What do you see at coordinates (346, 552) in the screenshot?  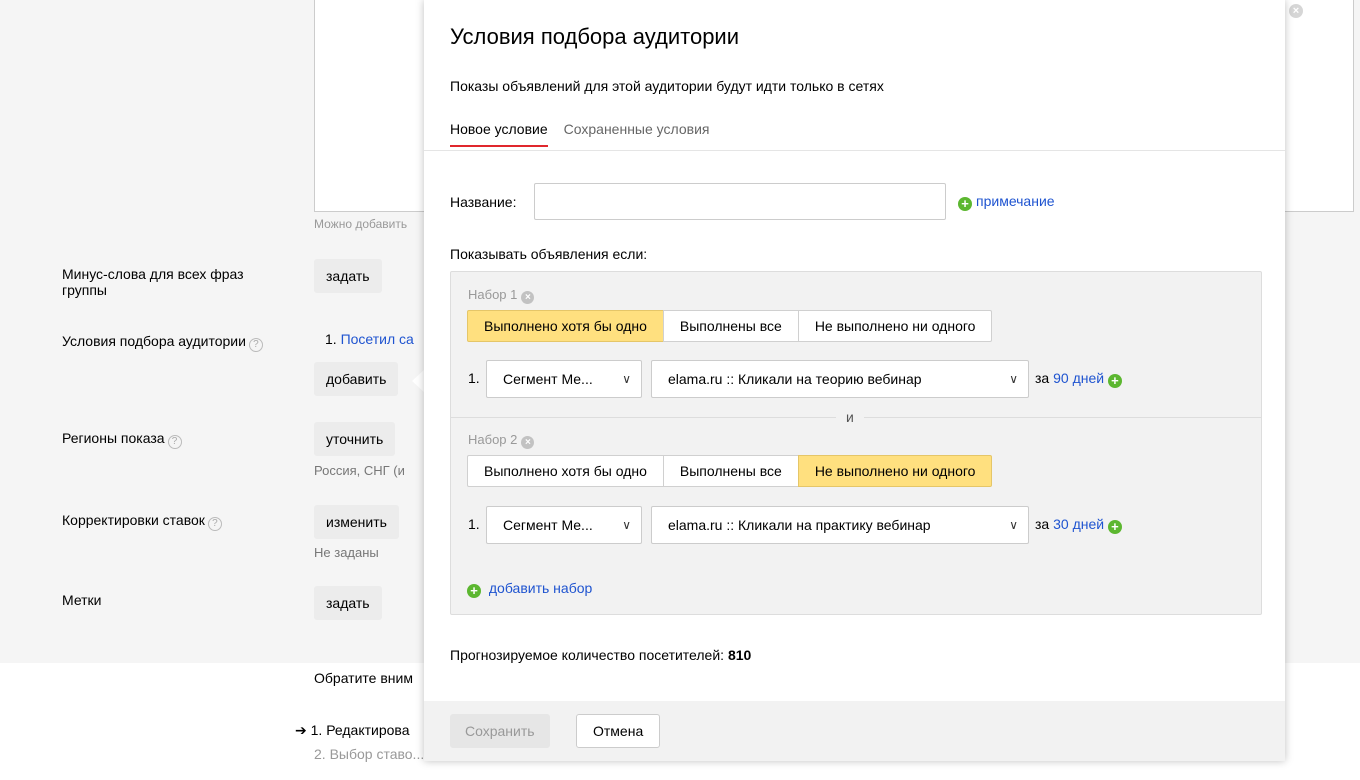 I see `bid-adjustments-value: Не заданы` at bounding box center [346, 552].